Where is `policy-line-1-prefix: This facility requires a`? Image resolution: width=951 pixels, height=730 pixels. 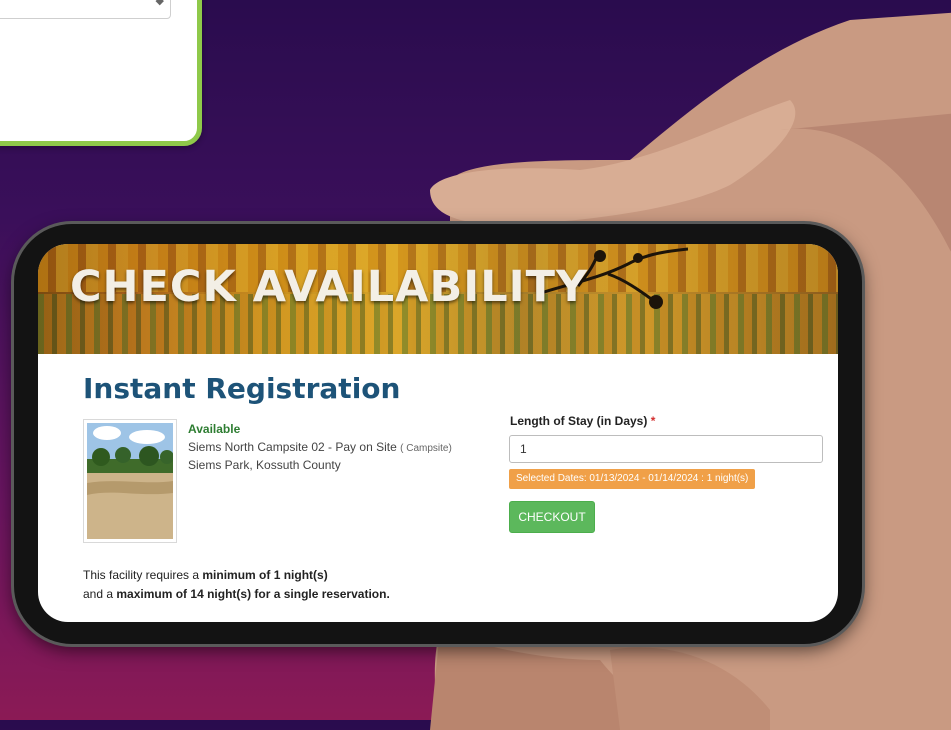 policy-line-1-prefix: This facility requires a is located at coordinates (143, 575).